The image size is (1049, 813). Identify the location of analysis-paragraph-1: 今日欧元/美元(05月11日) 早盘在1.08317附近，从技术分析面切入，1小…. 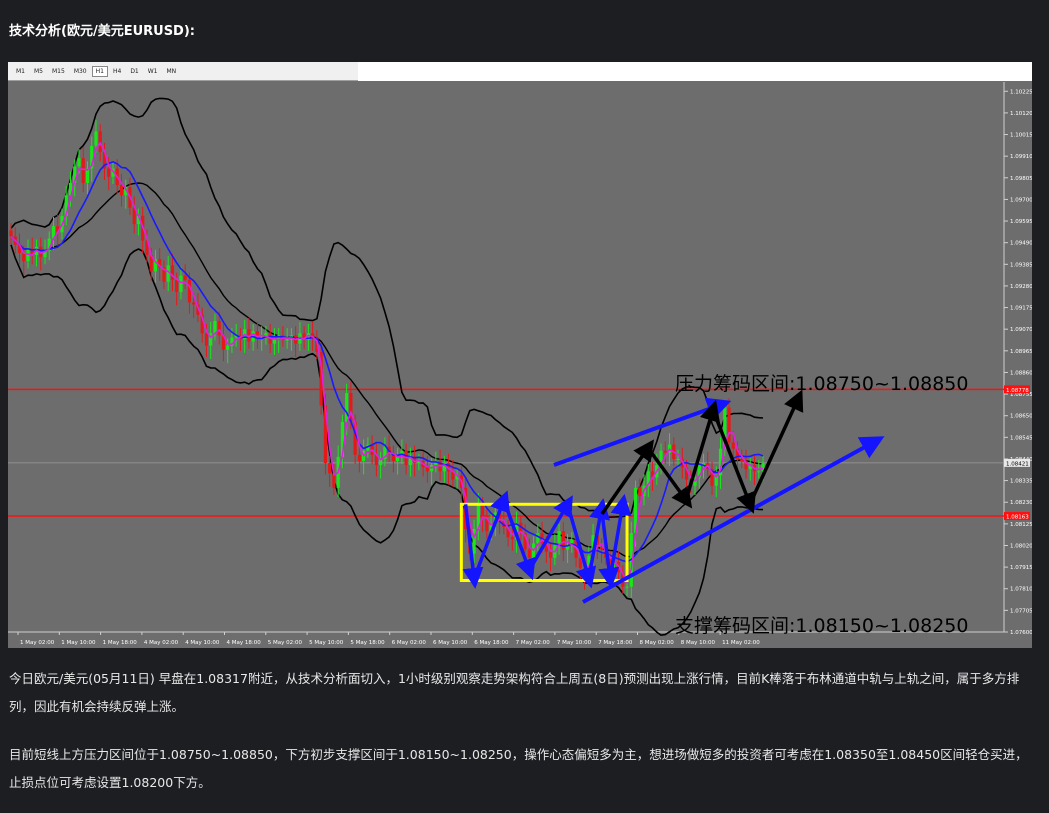
(514, 692).